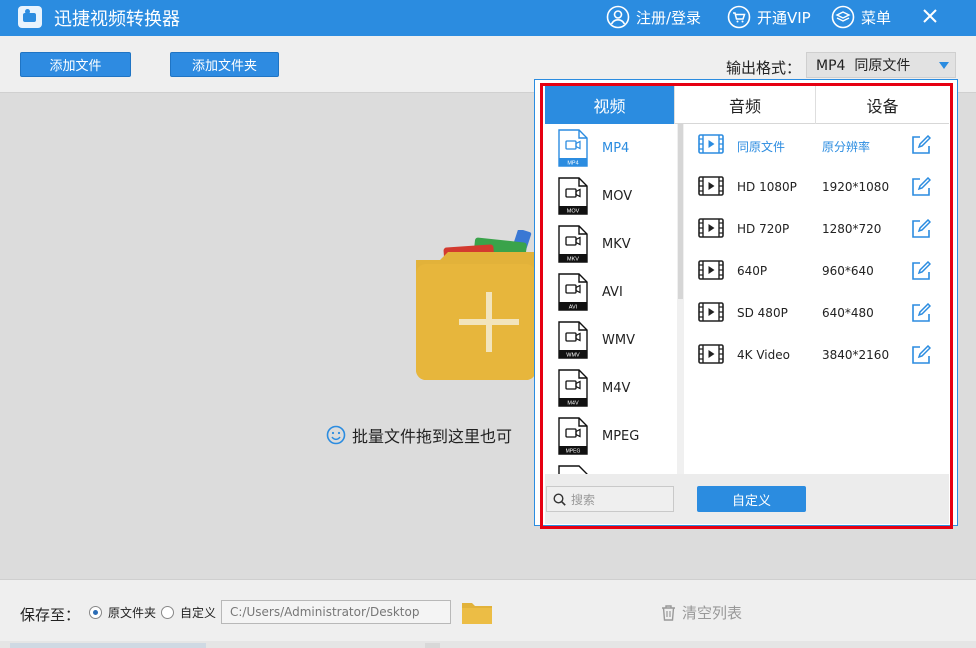 This screenshot has height=648, width=976. What do you see at coordinates (132, 613) in the screenshot?
I see `original-folder-label: 原文件夹` at bounding box center [132, 613].